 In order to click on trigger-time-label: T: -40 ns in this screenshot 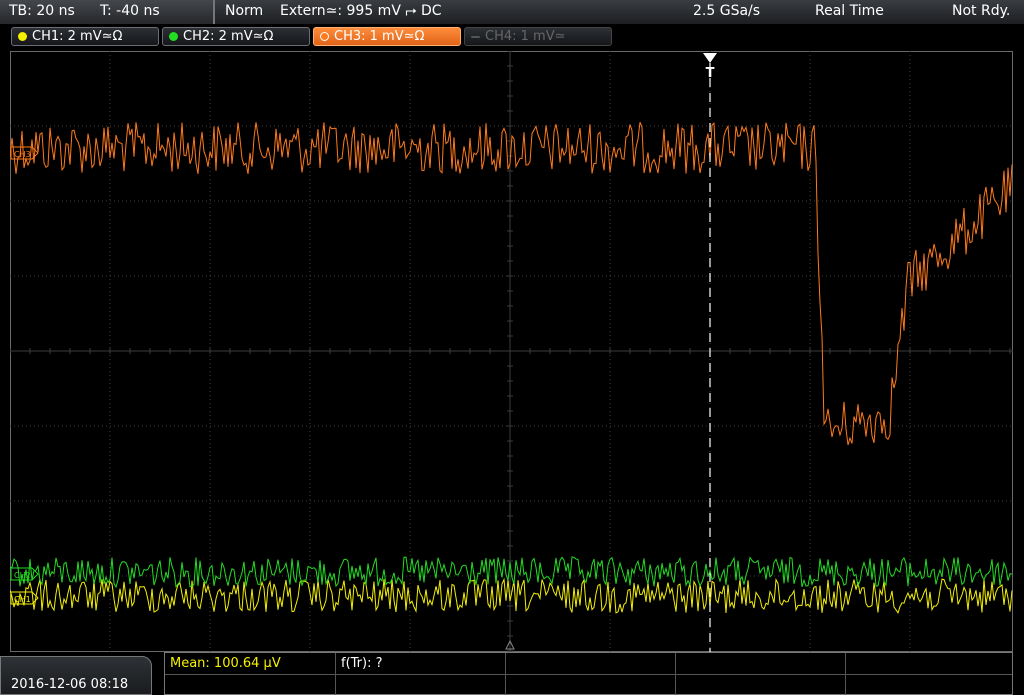, I will do `click(130, 11)`.